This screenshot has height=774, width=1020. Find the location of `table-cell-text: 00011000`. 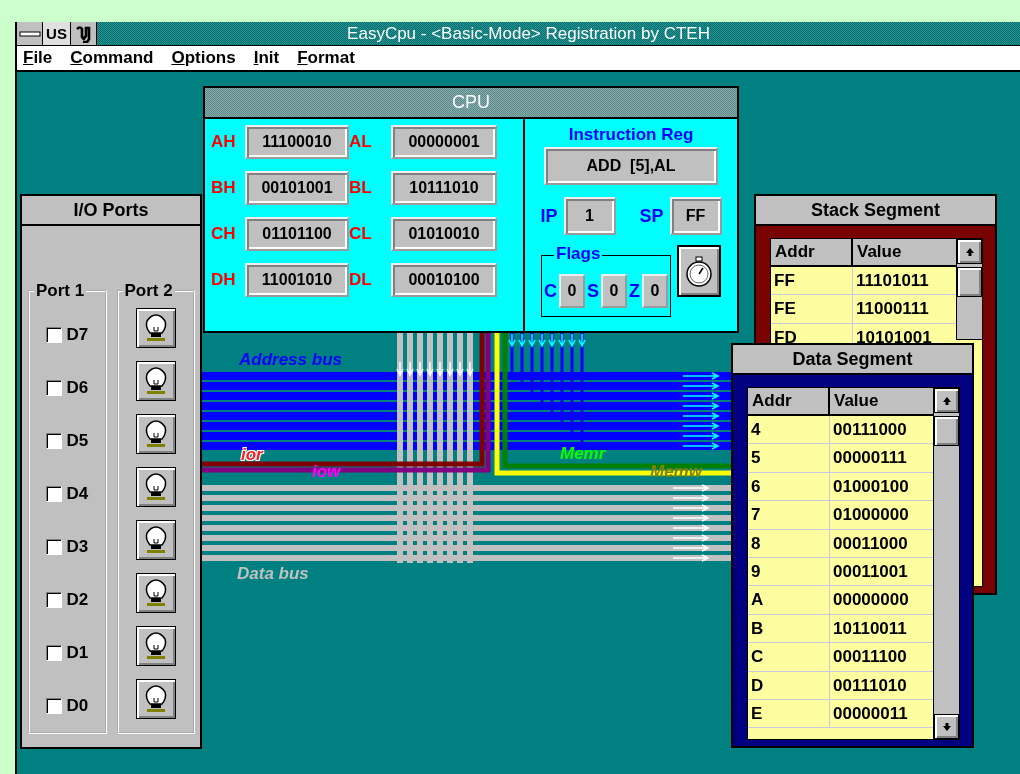

table-cell-text: 00011000 is located at coordinates (870, 543).